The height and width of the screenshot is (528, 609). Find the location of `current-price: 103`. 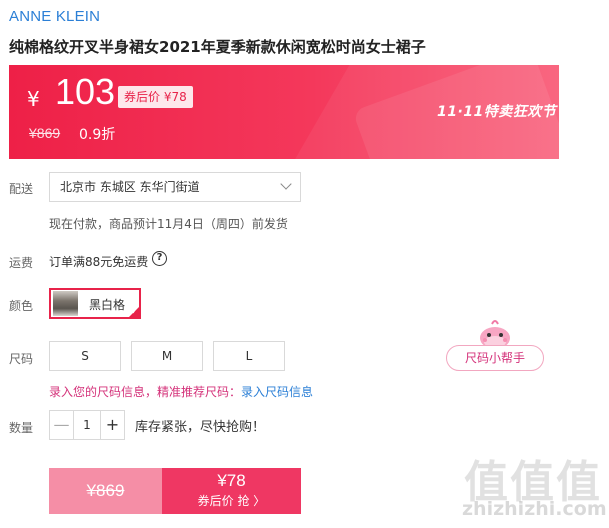

current-price: 103 is located at coordinates (85, 91).